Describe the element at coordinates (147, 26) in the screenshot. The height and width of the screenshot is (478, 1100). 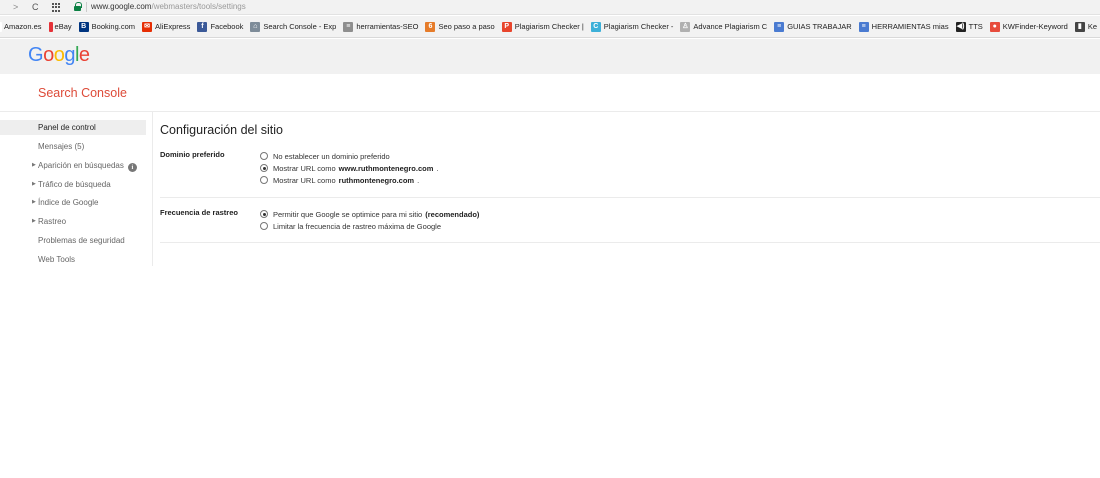
I see `bookmark-favicon-icon: ✉` at that location.